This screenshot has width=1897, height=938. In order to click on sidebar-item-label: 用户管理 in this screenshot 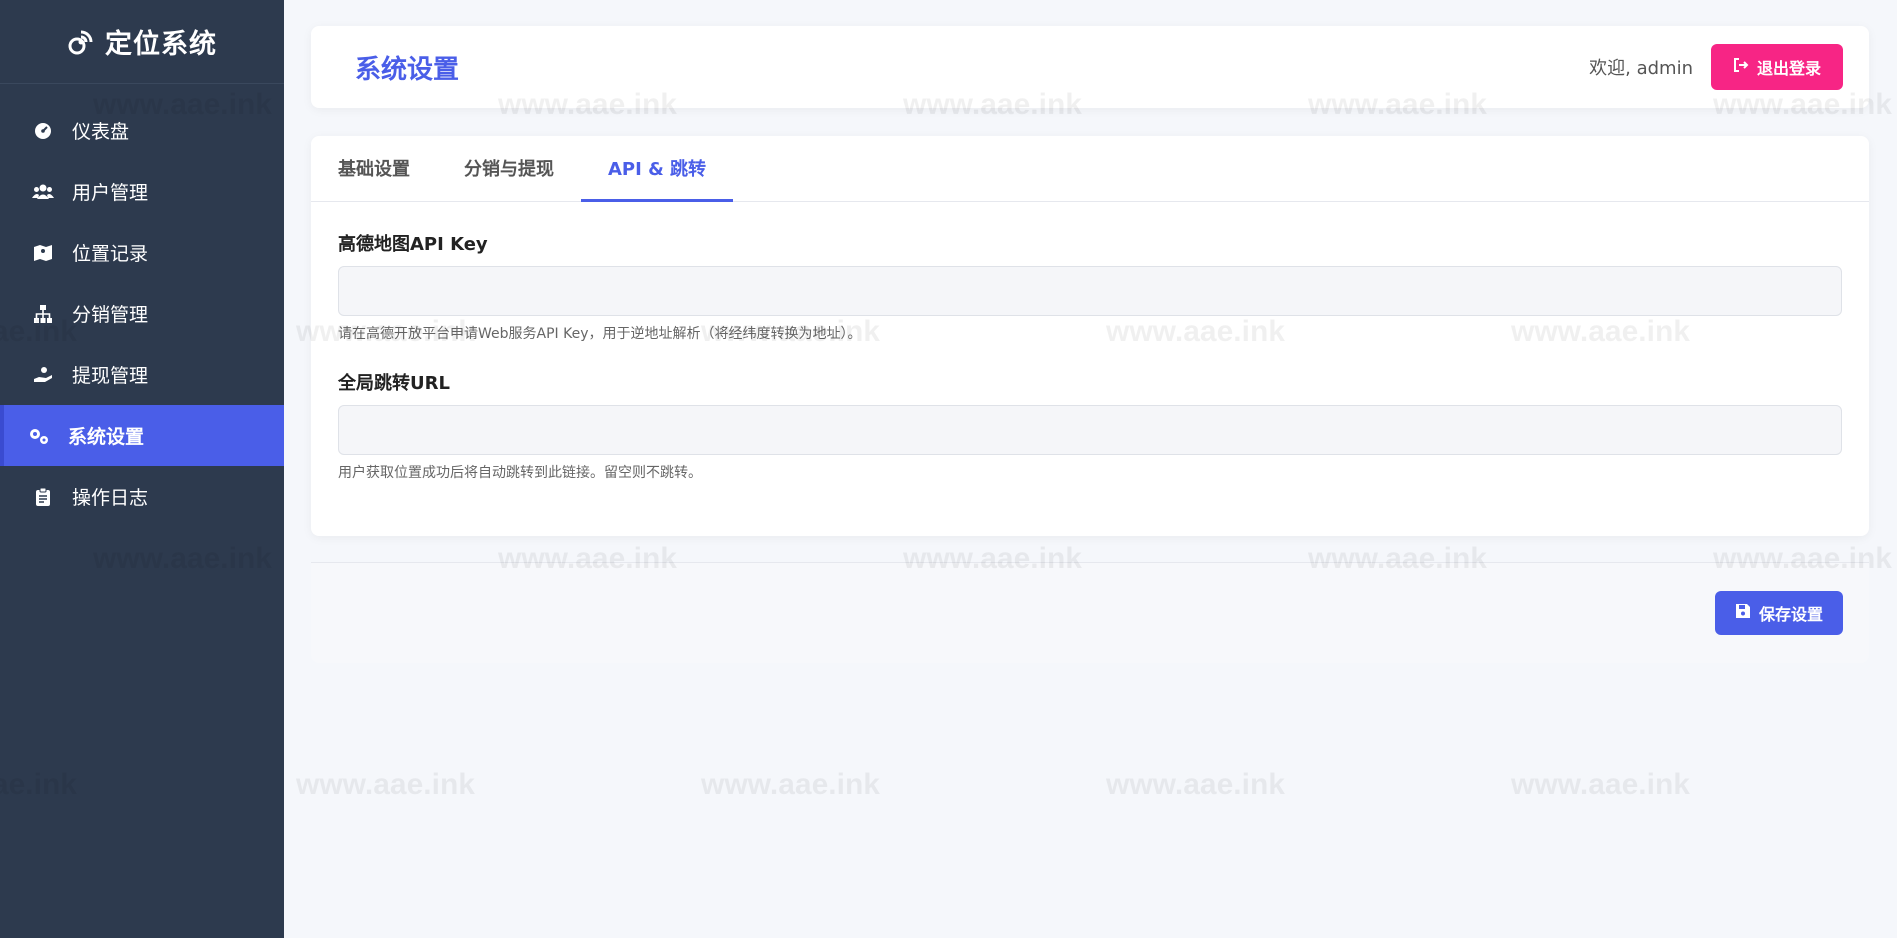, I will do `click(110, 193)`.